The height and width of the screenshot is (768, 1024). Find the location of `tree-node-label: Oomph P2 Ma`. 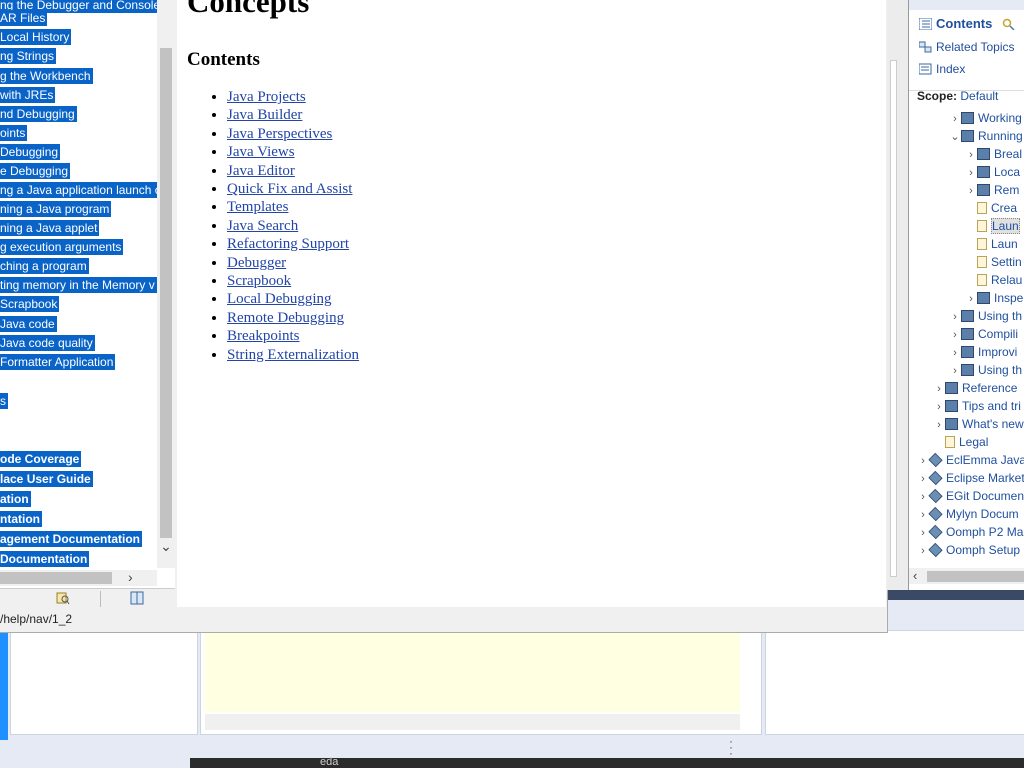

tree-node-label: Oomph P2 Ma is located at coordinates (984, 532).